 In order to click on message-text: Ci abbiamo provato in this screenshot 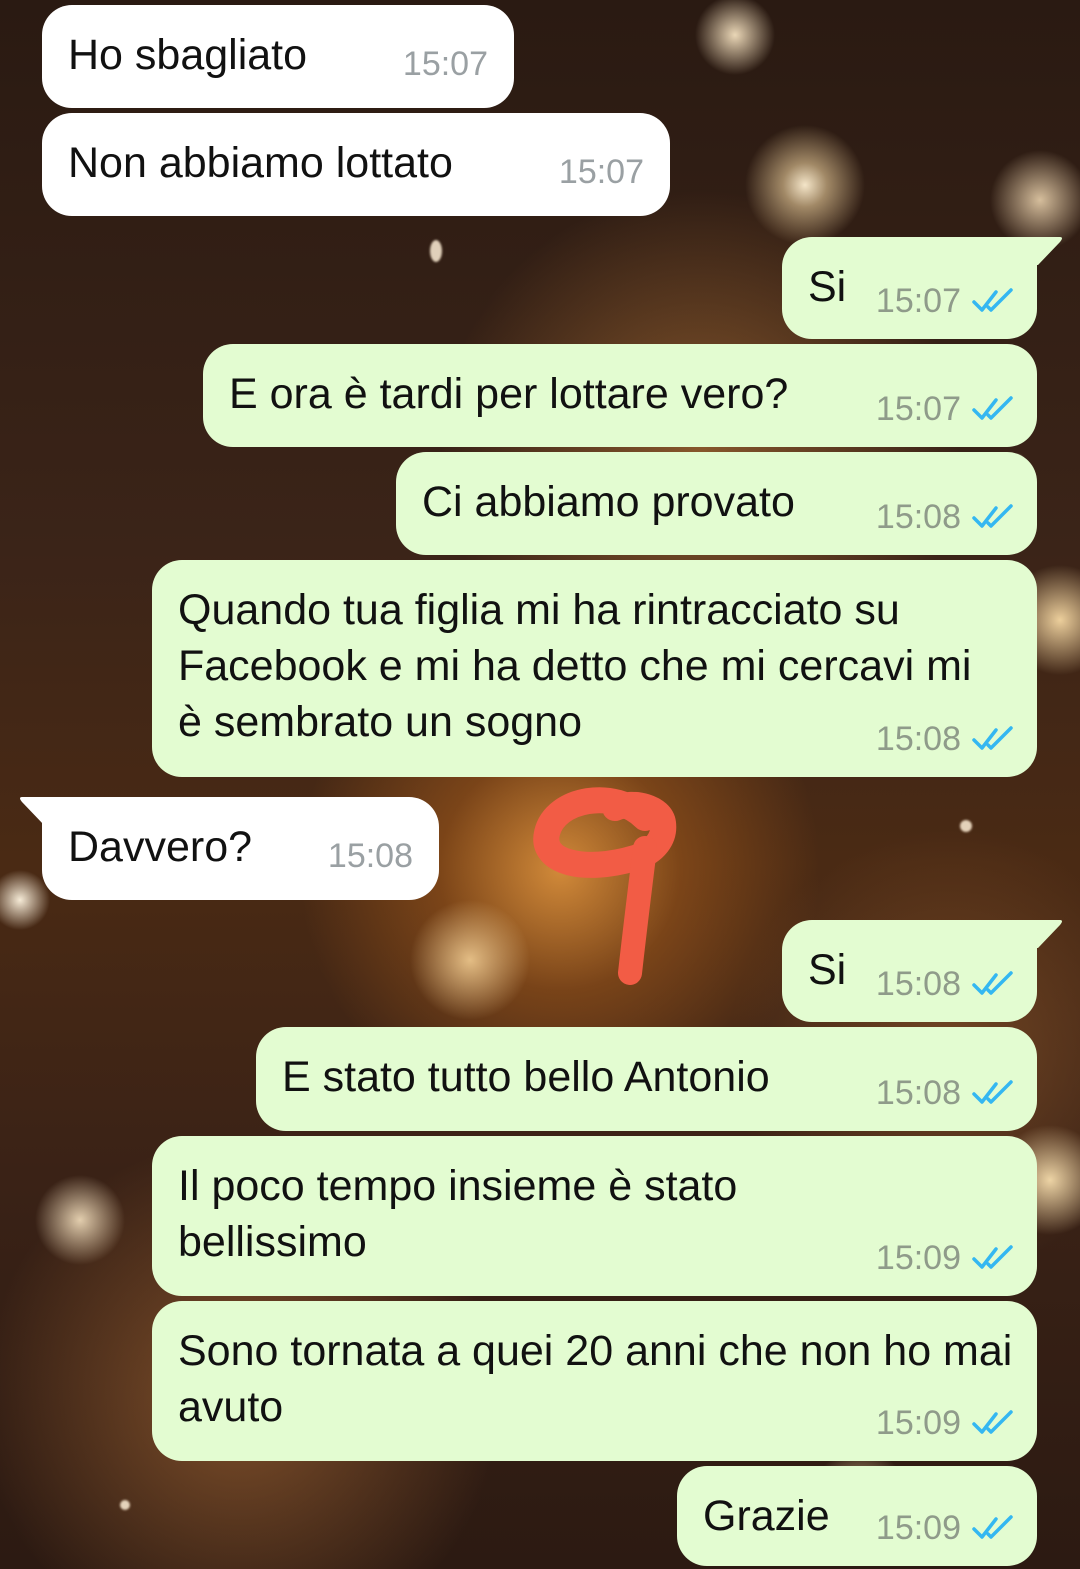, I will do `click(608, 502)`.